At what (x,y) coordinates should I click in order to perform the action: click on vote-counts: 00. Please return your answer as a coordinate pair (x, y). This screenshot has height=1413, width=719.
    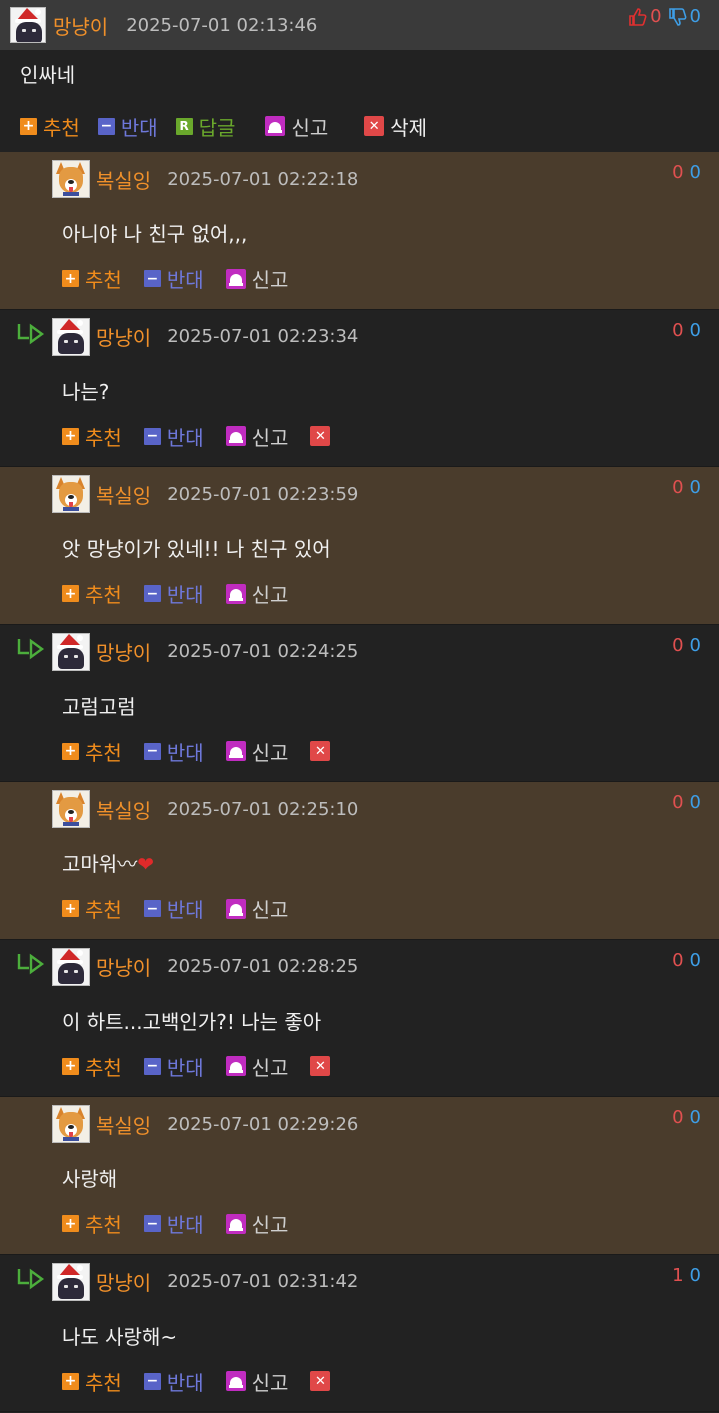
    Looking at the image, I should click on (686, 172).